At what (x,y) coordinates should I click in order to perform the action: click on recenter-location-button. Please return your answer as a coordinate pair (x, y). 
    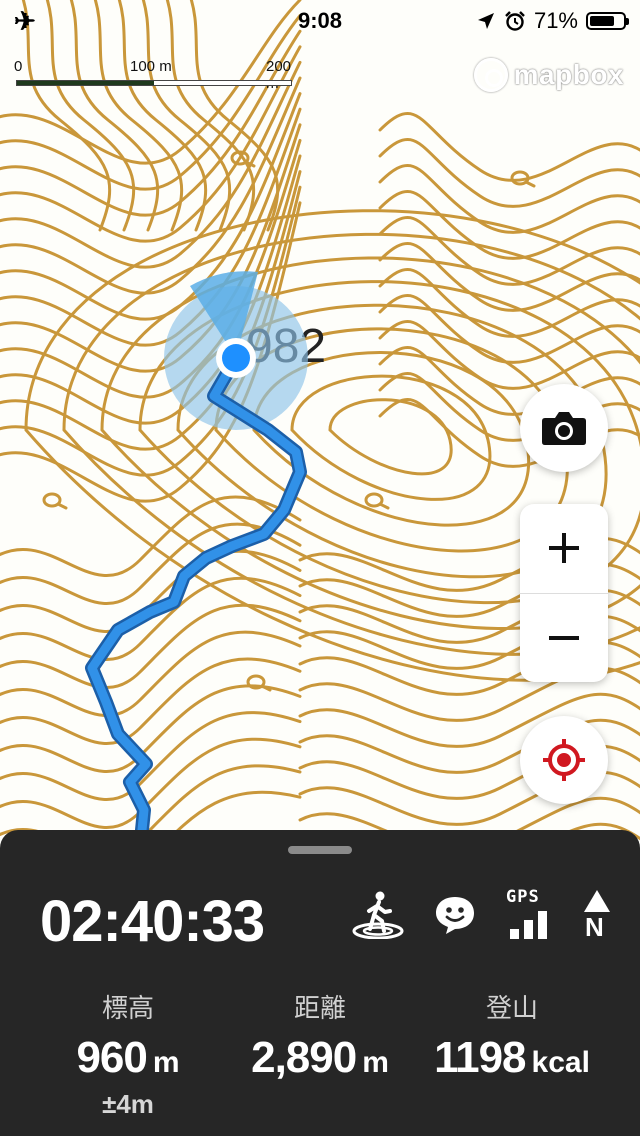
    Looking at the image, I should click on (564, 760).